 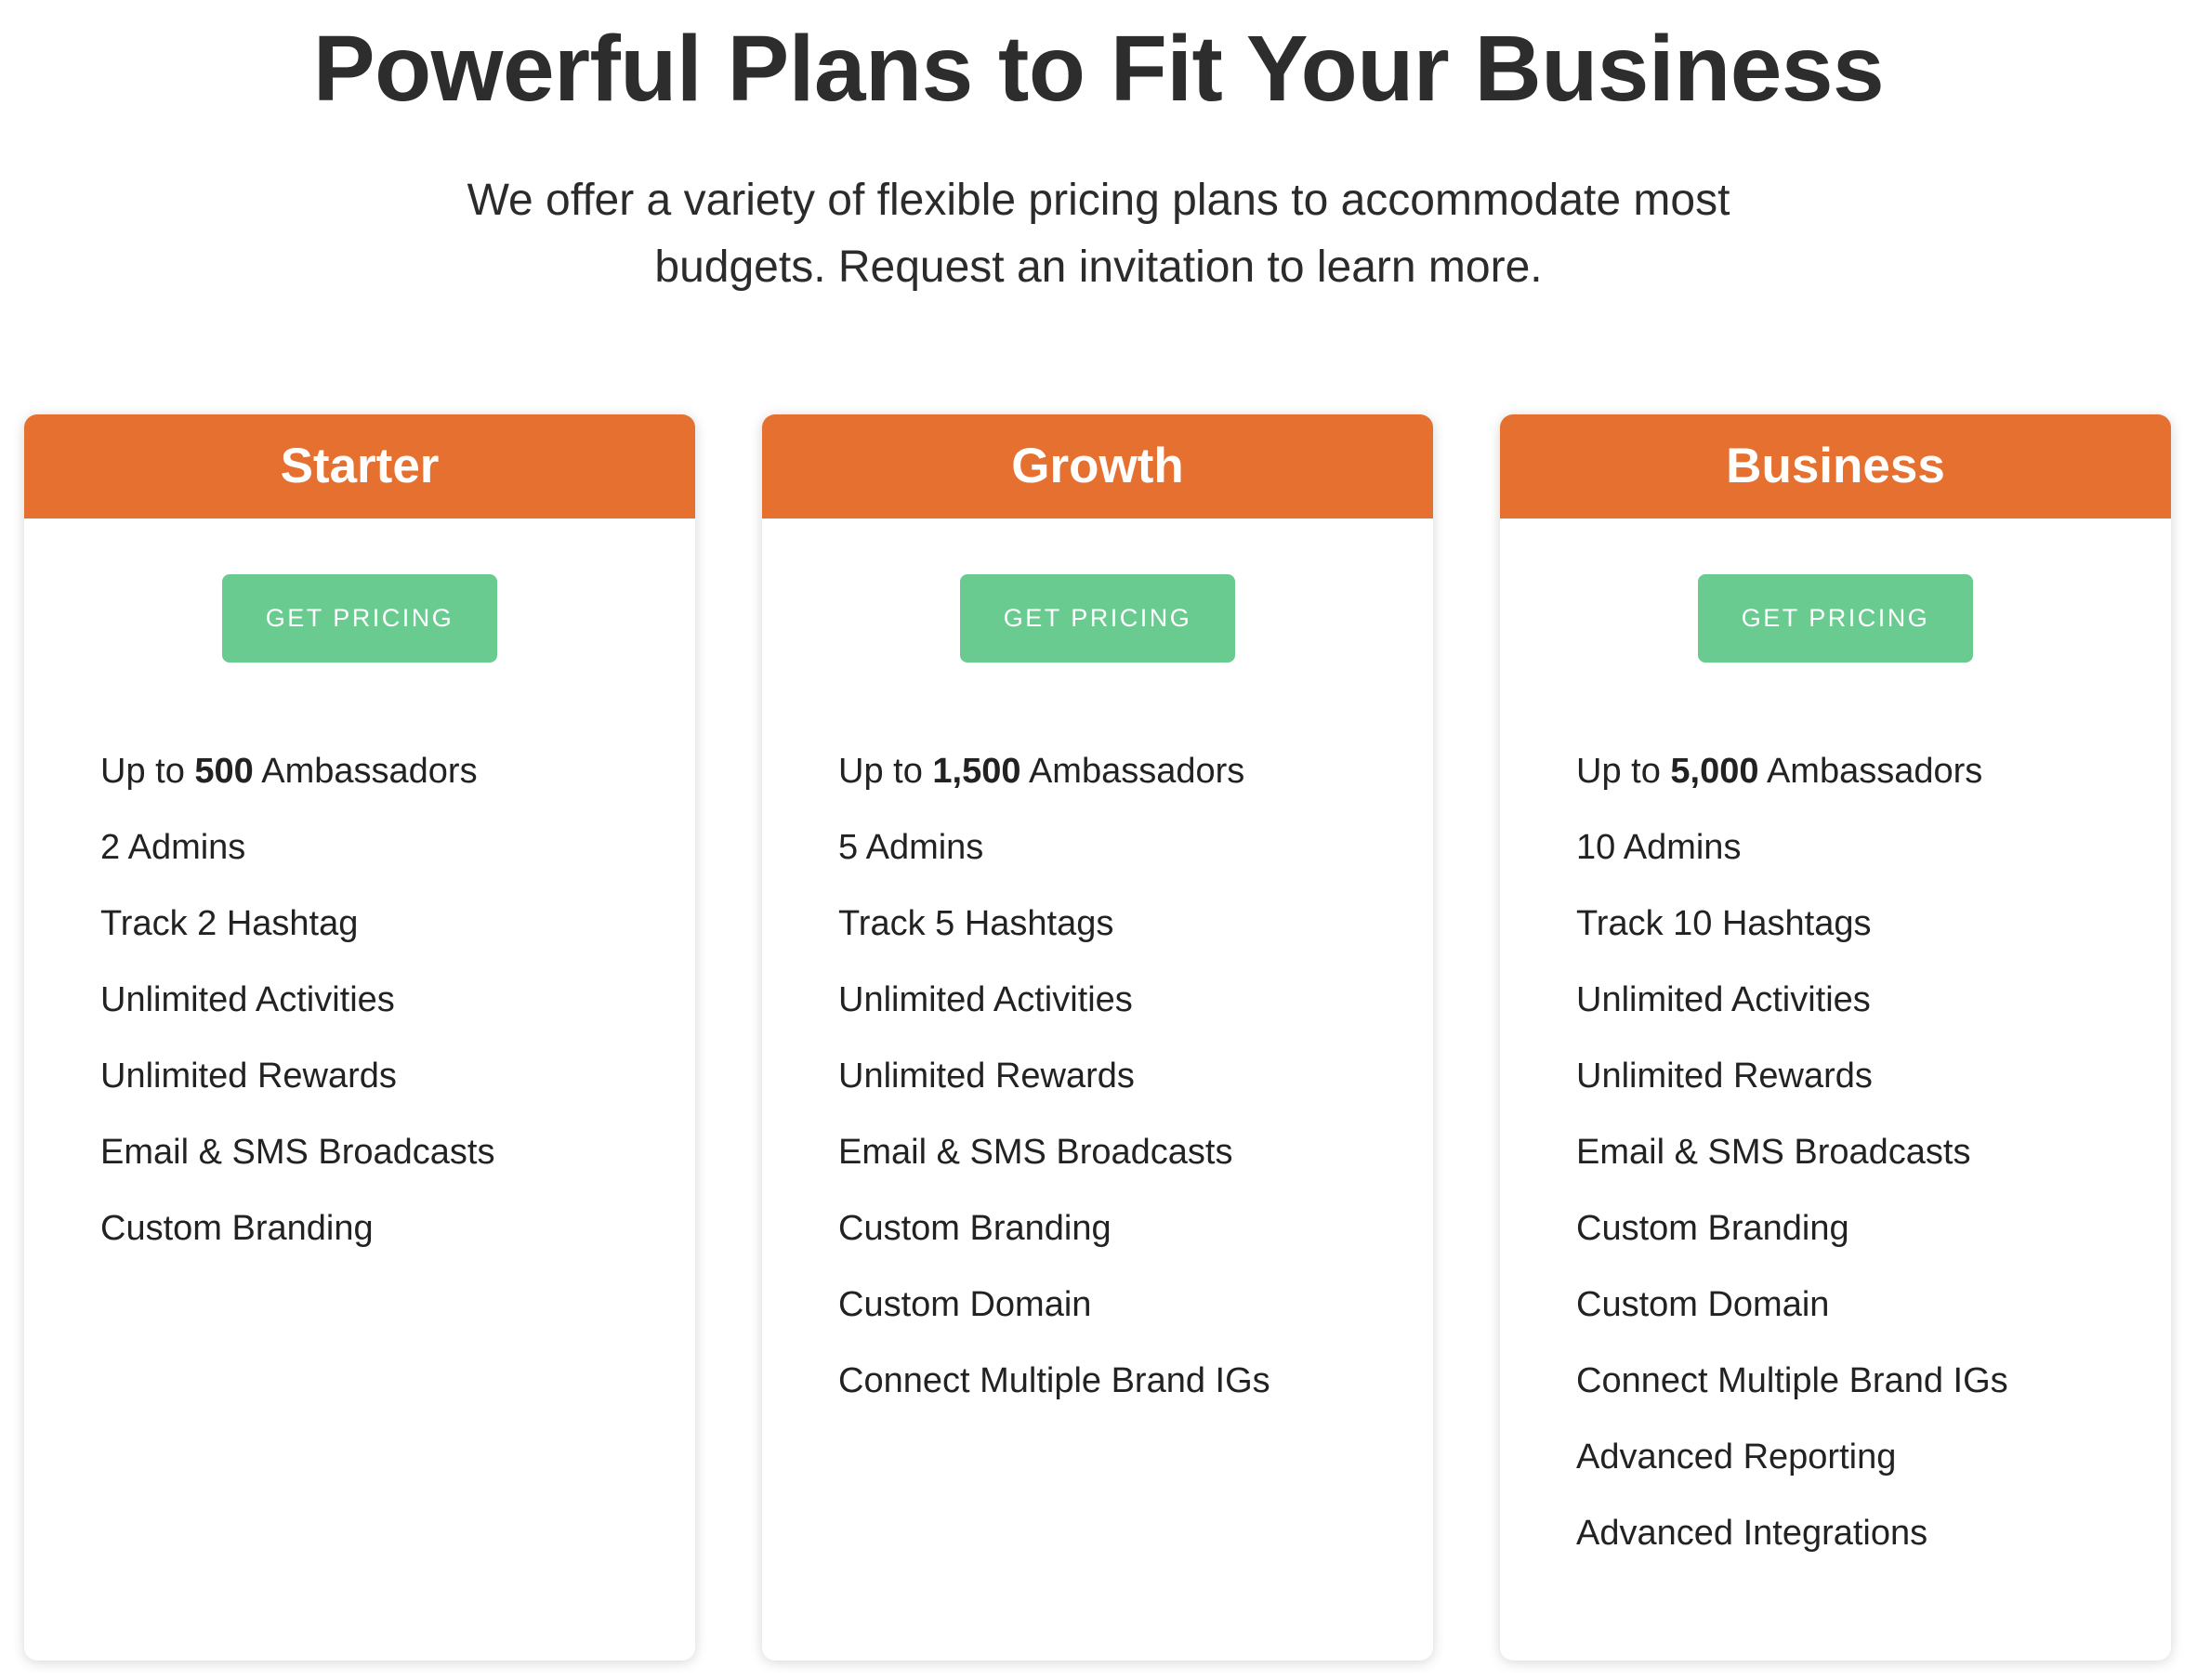 I want to click on feature-item: 2 Admins, so click(x=173, y=847).